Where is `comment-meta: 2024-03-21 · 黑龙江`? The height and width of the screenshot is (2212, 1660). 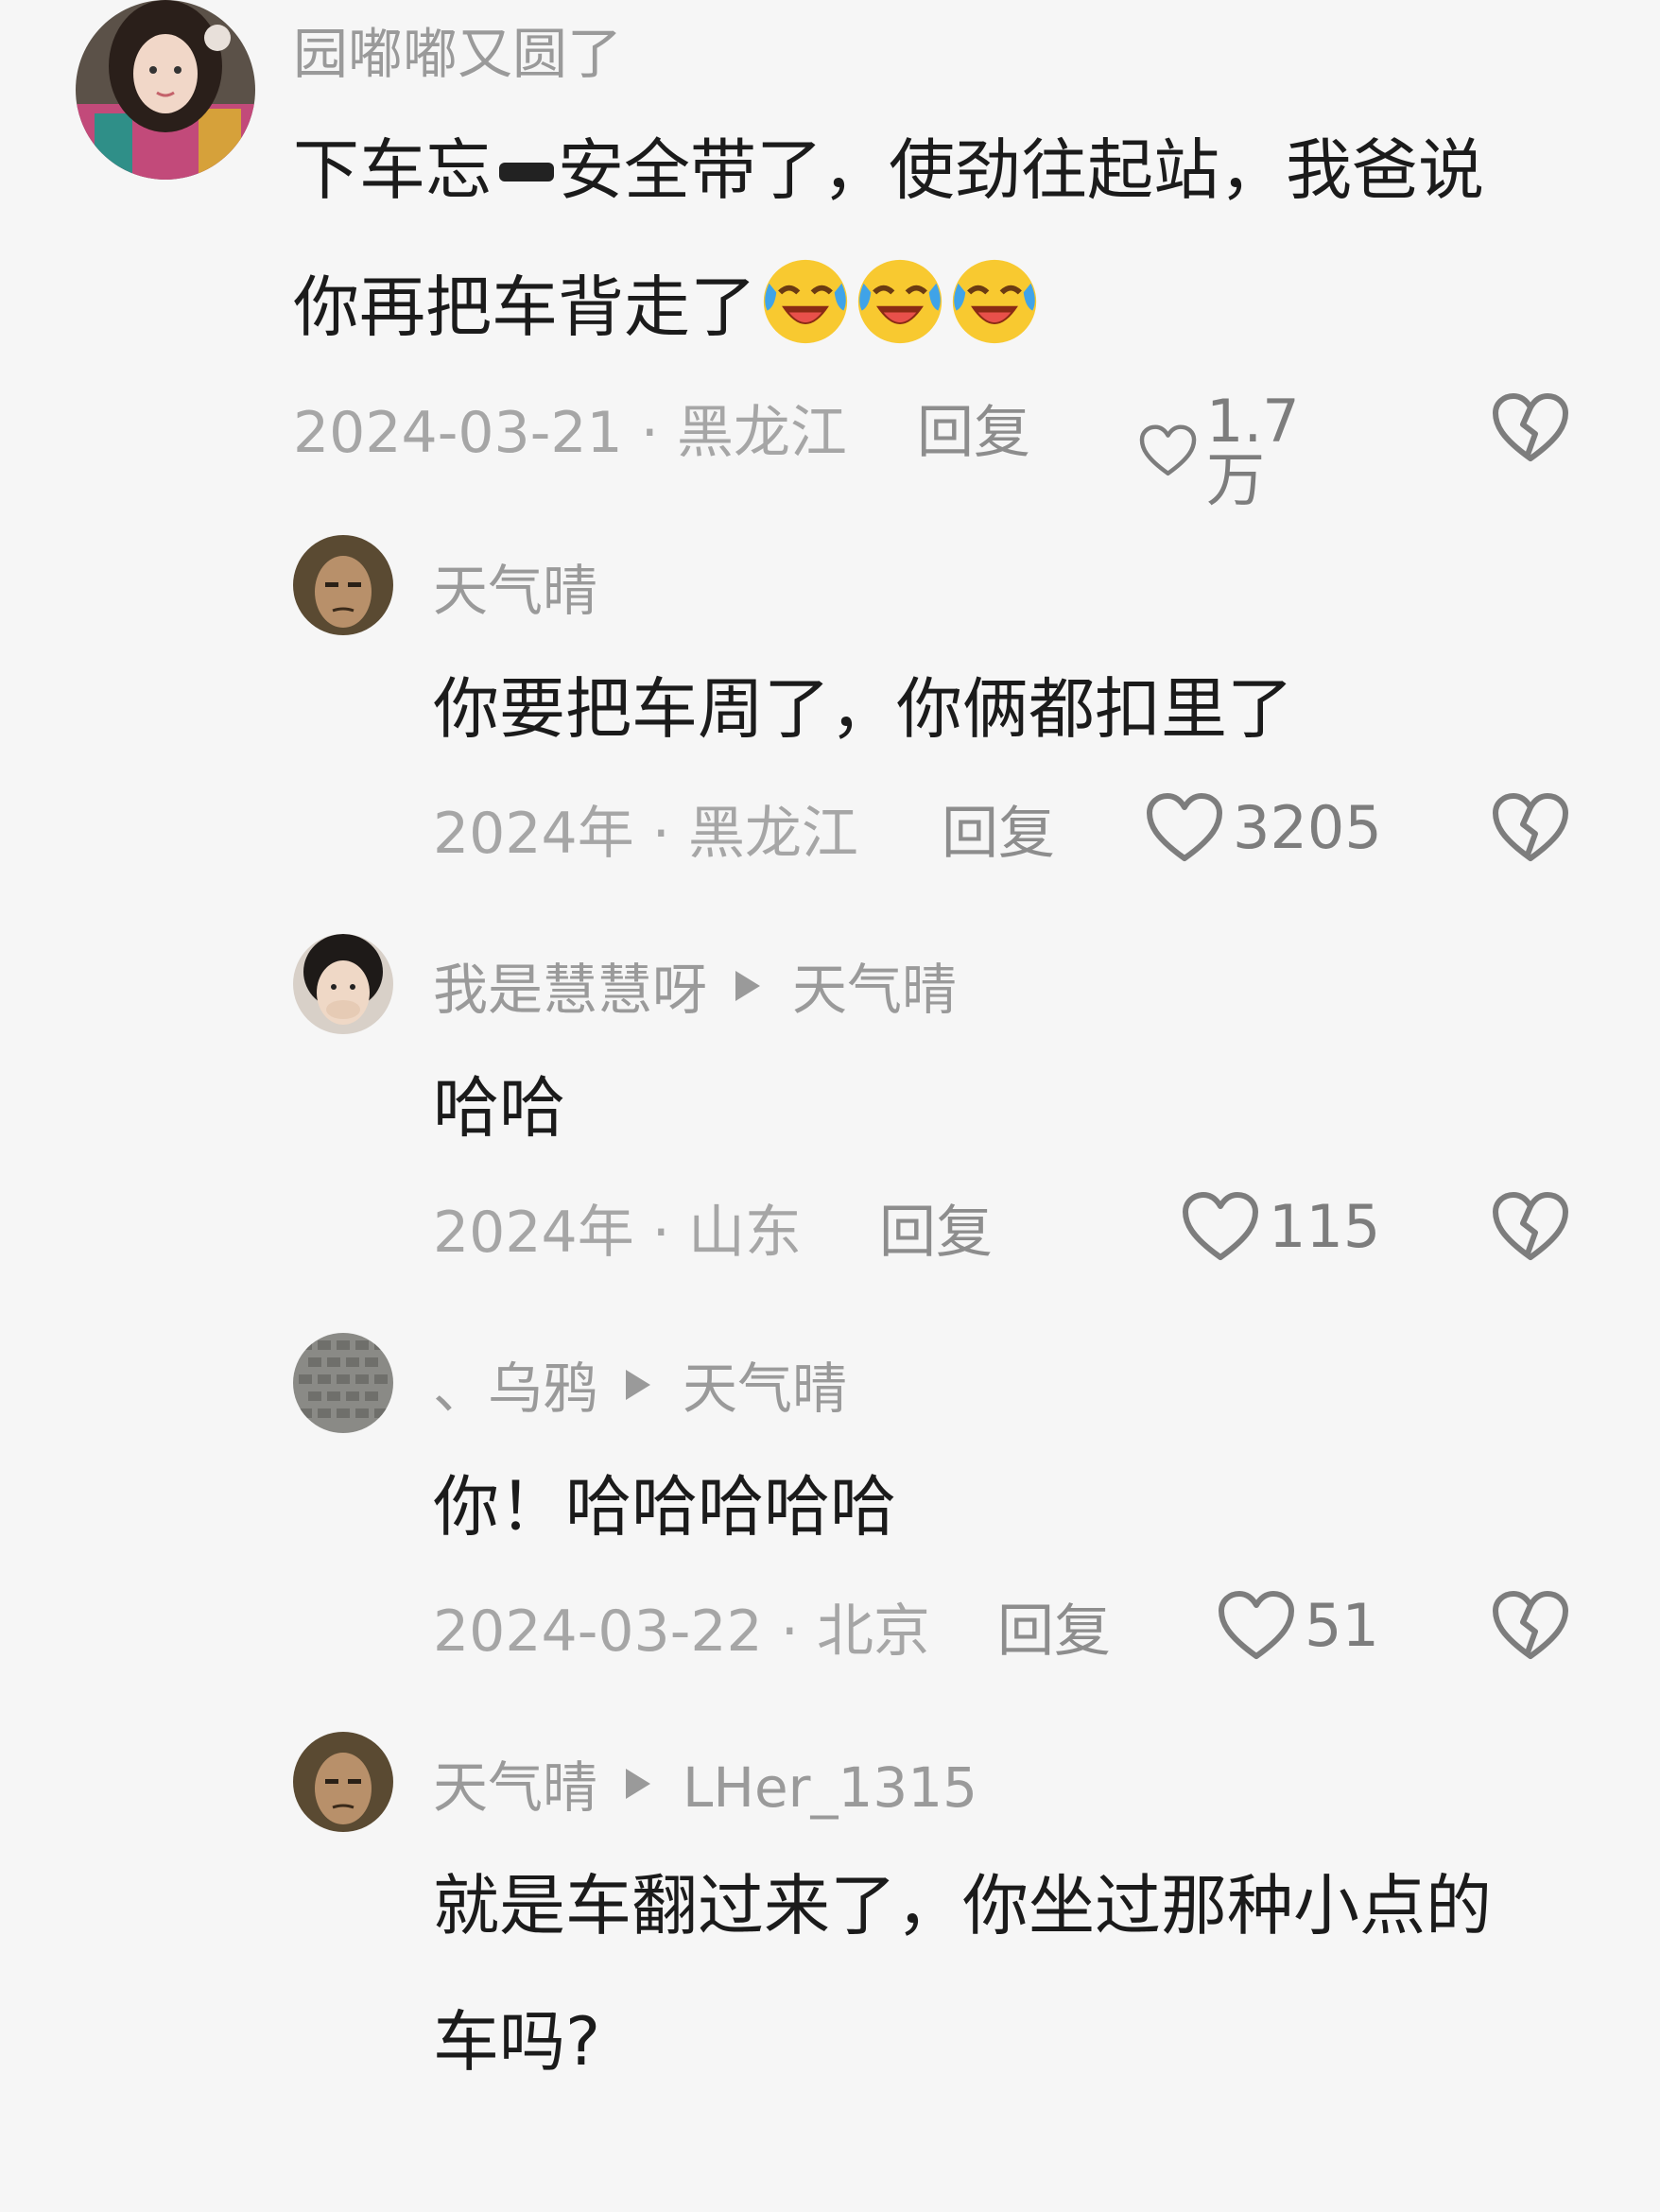 comment-meta: 2024-03-21 · 黑龙江 is located at coordinates (570, 433).